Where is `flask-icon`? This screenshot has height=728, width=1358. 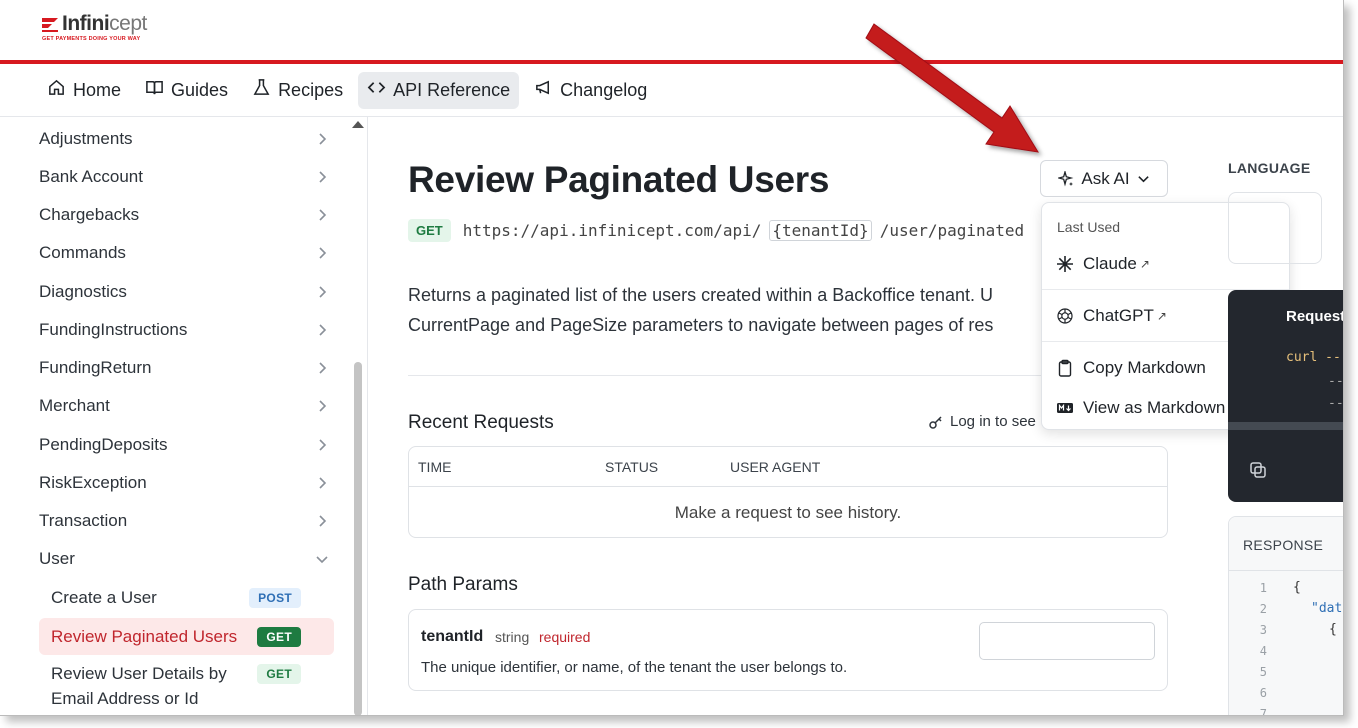
flask-icon is located at coordinates (261, 90).